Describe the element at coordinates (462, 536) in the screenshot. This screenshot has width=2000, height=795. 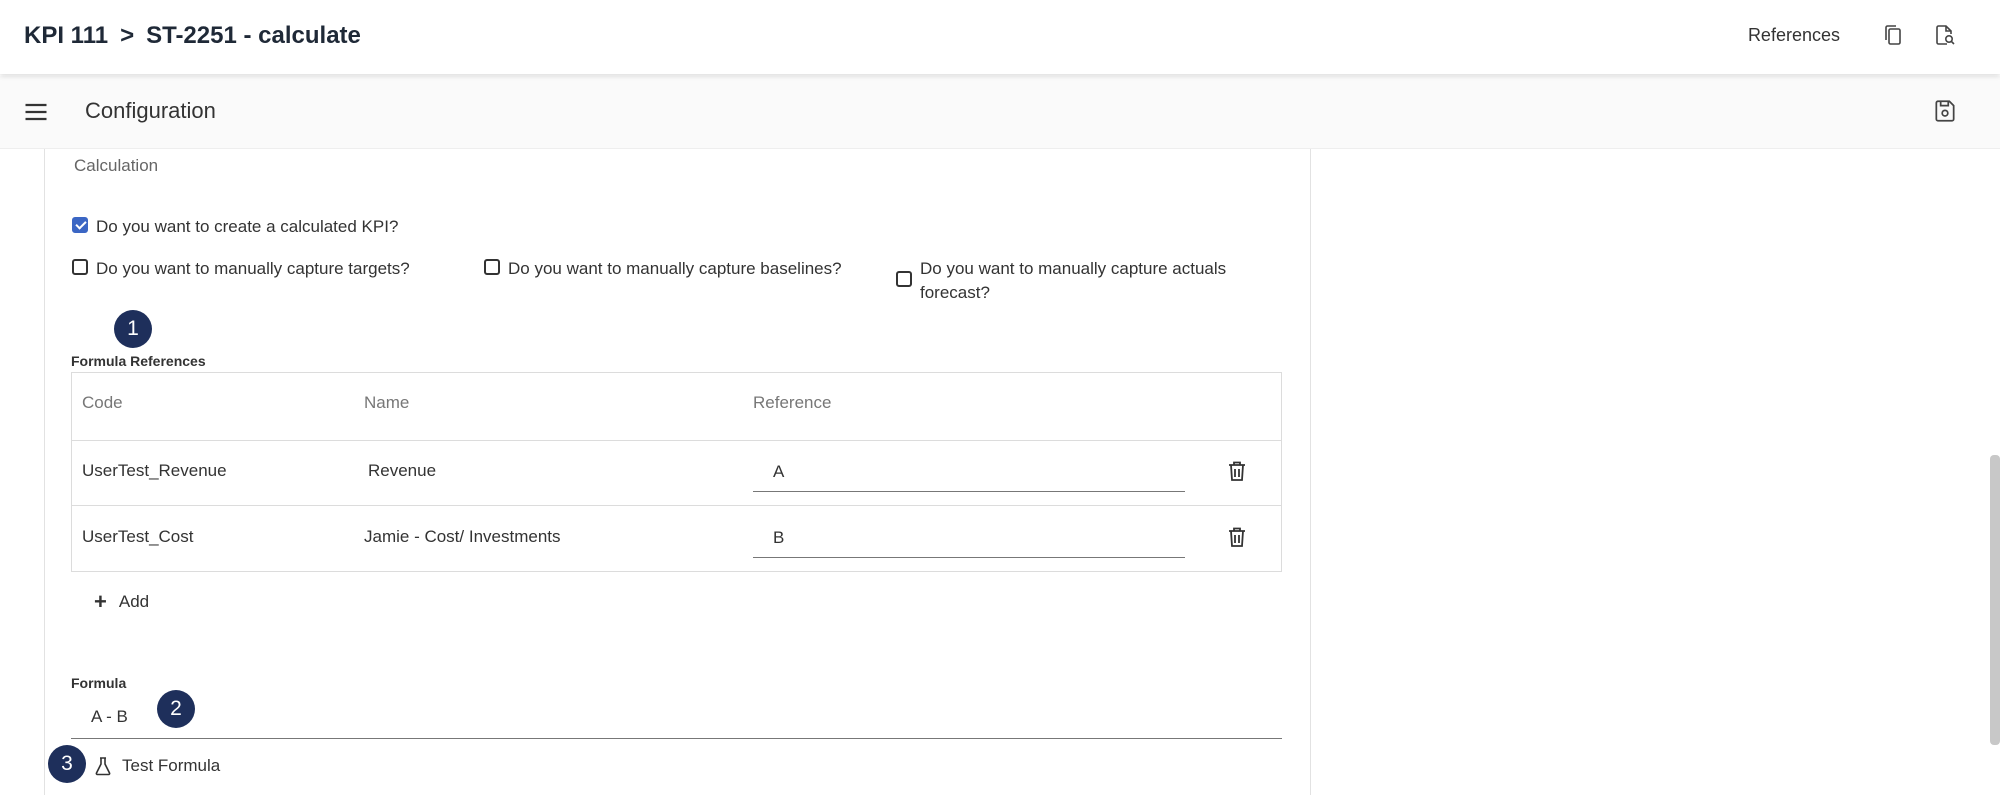
I see `row-name: Jamie - Cost/ Investments` at that location.